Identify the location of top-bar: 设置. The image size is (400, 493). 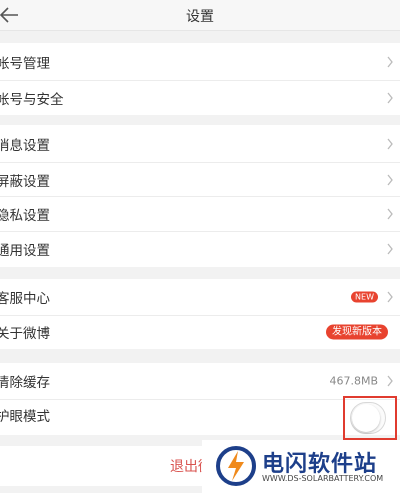
(200, 15).